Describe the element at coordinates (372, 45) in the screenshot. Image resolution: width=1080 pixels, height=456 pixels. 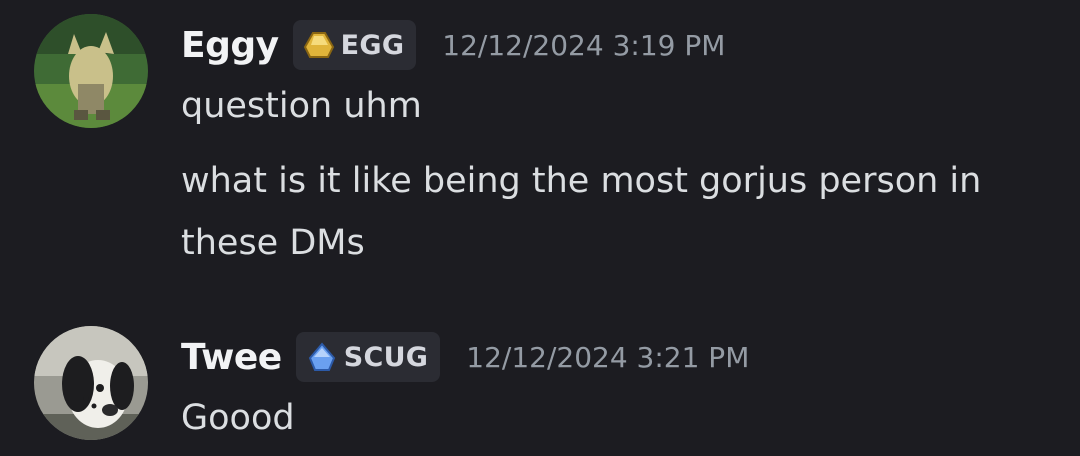
I see `guild-tag-label: EGG` at that location.